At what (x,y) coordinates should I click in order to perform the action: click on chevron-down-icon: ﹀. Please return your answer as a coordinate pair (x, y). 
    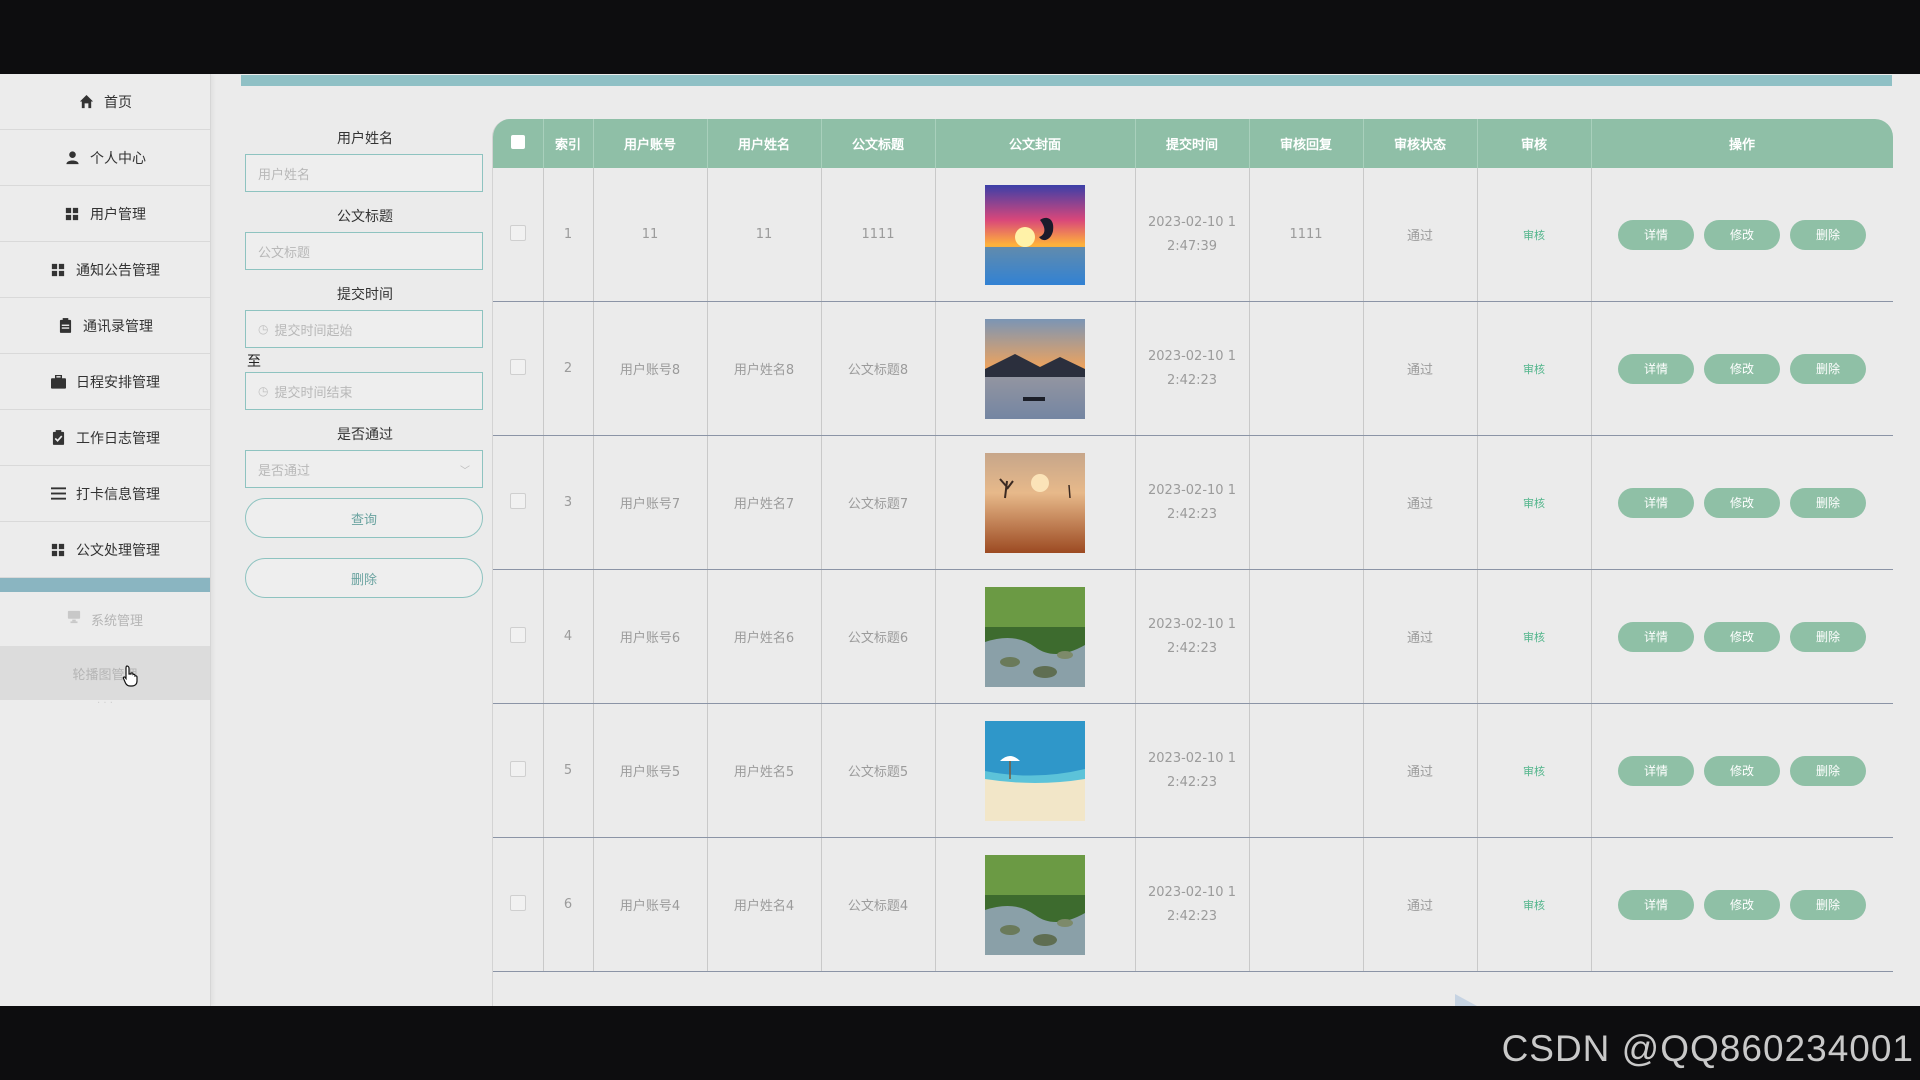
    Looking at the image, I should click on (465, 471).